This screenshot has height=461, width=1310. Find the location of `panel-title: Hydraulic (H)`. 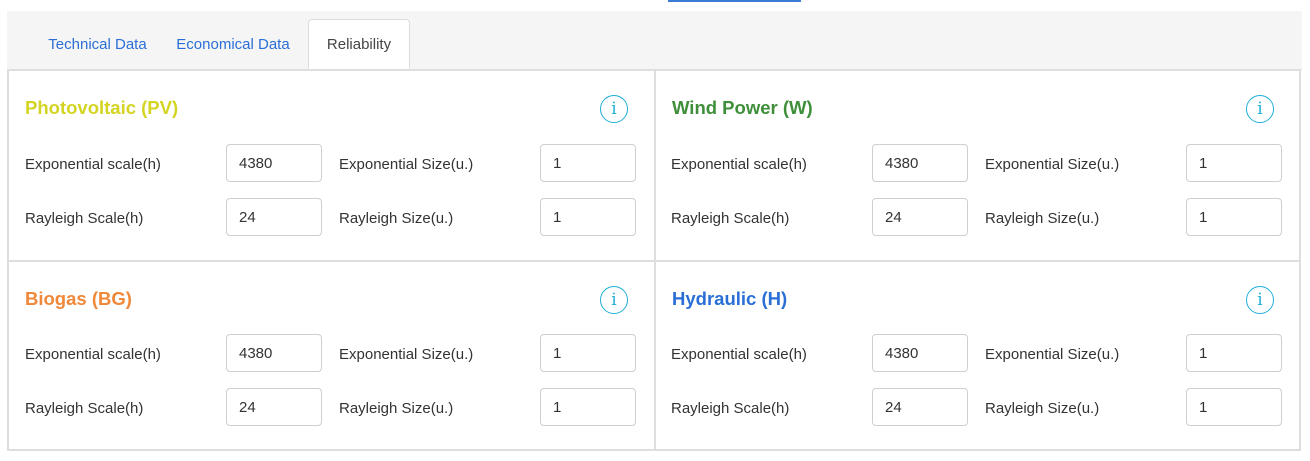

panel-title: Hydraulic (H) is located at coordinates (730, 298).